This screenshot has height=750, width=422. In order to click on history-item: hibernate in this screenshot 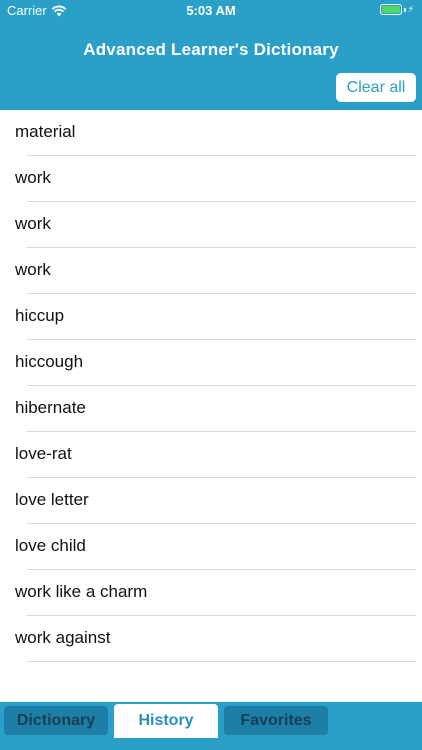, I will do `click(211, 409)`.